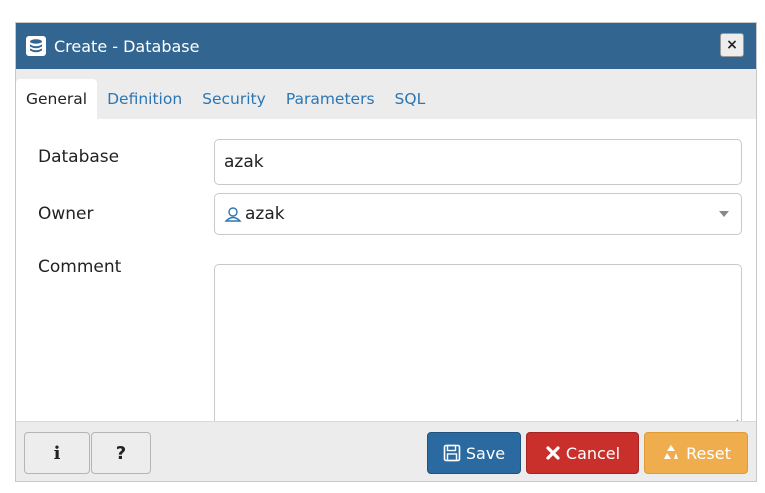 The width and height of the screenshot is (765, 493). I want to click on chevron-down-icon, so click(724, 214).